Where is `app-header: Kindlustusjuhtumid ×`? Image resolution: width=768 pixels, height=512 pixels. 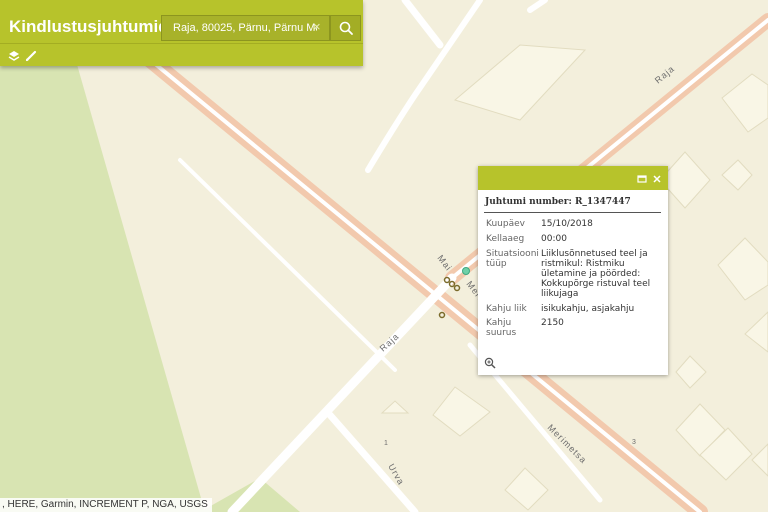 app-header: Kindlustusjuhtumid × is located at coordinates (181, 33).